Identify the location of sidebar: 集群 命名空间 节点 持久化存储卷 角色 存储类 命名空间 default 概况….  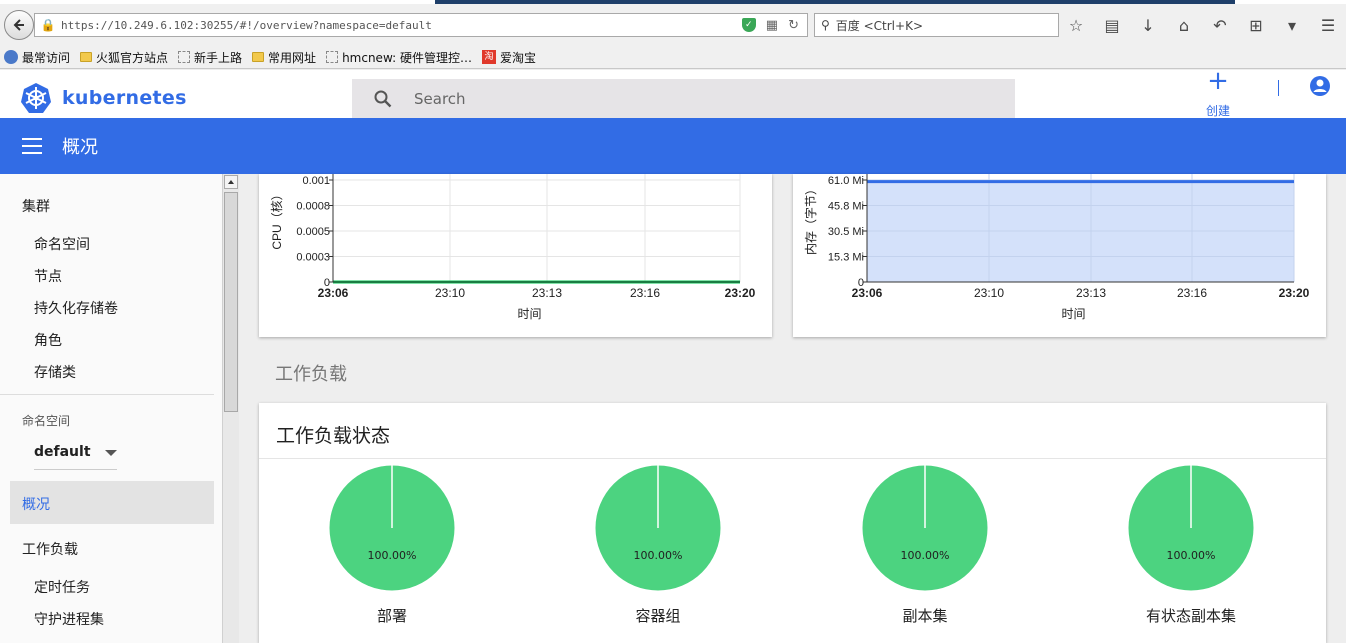
(111, 408).